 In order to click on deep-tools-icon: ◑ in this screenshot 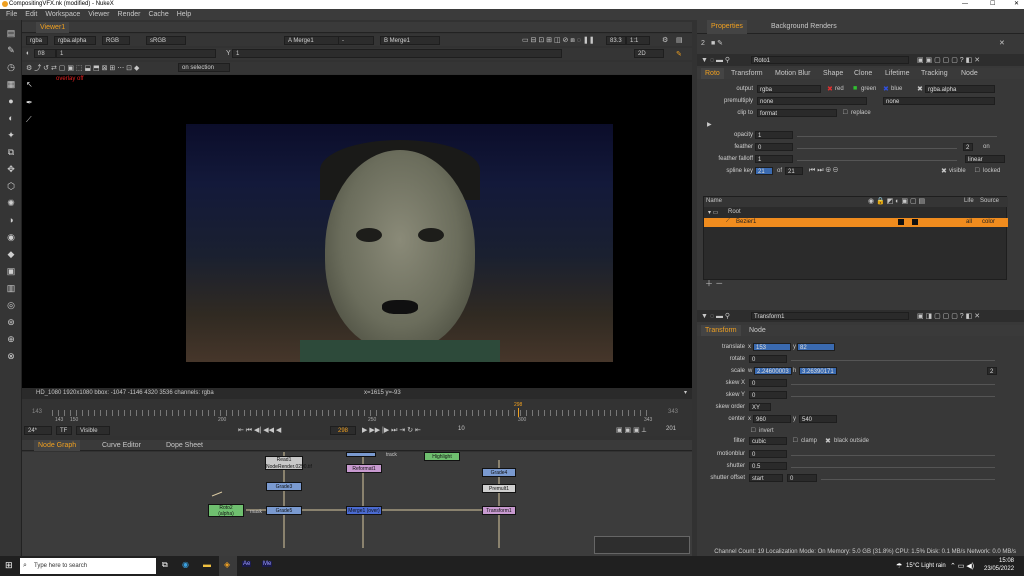, I will do `click(11, 220)`.